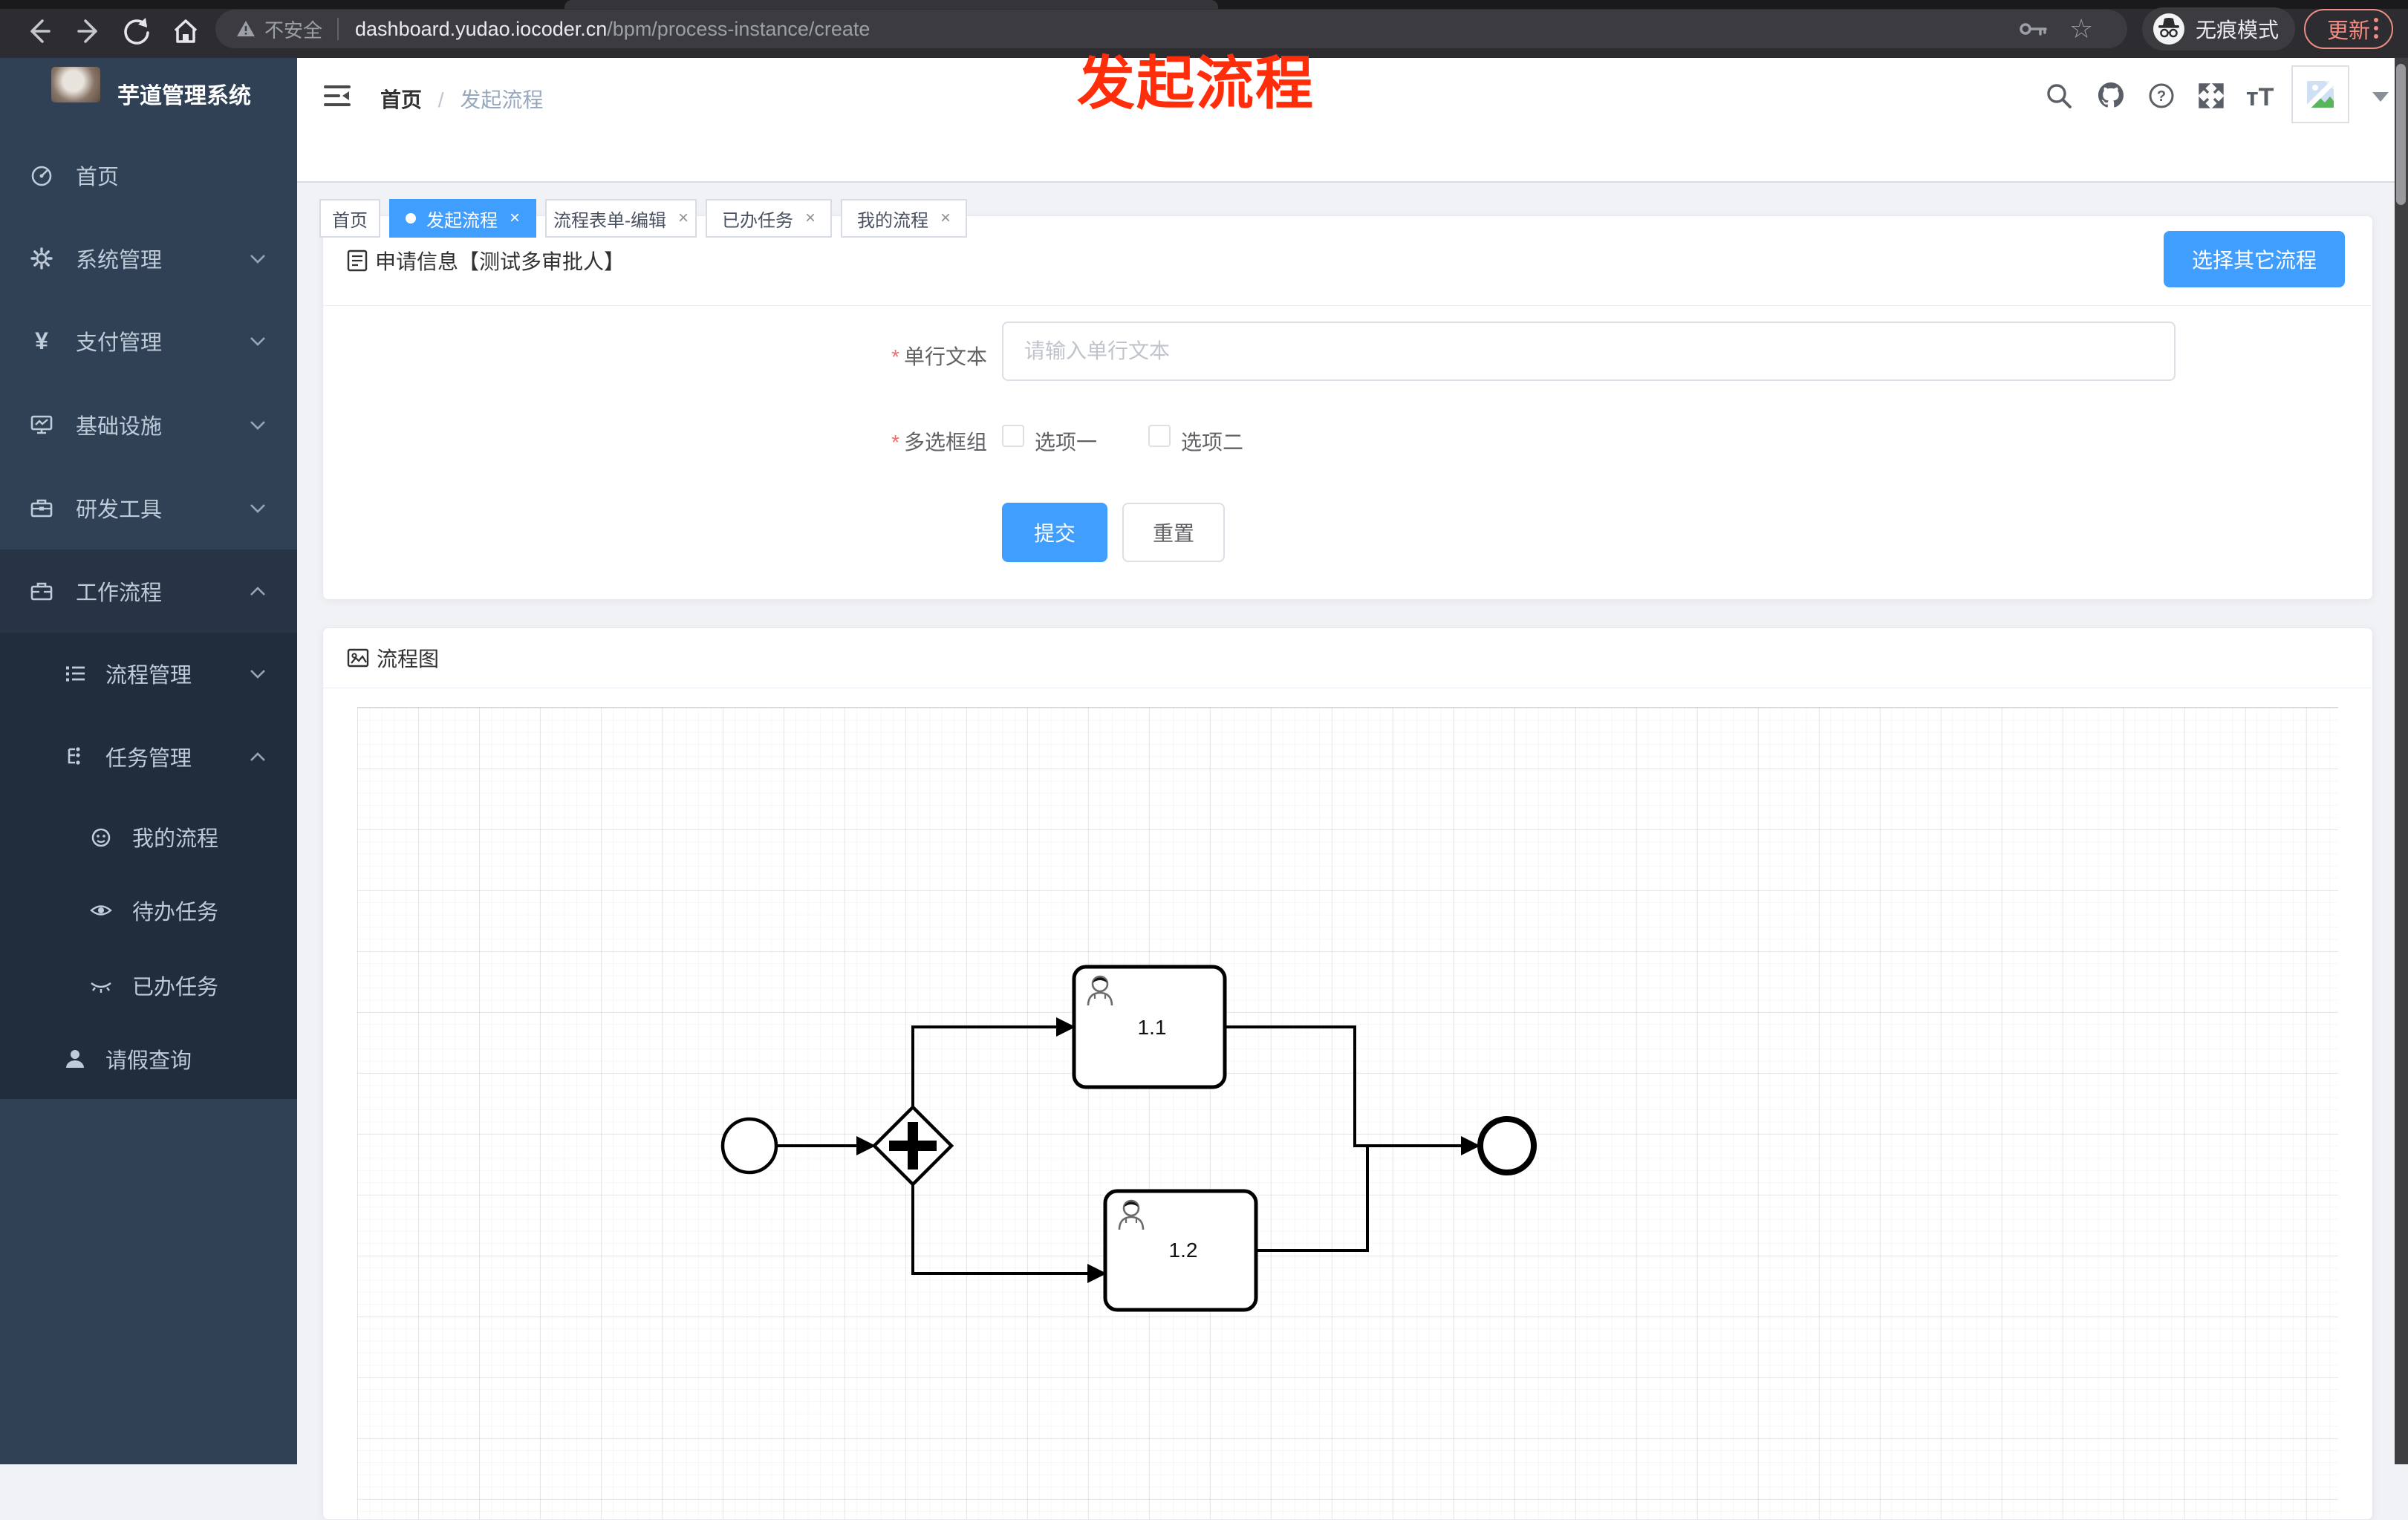 The width and height of the screenshot is (2408, 1520). Describe the element at coordinates (38, 31) in the screenshot. I see `browser-back-button` at that location.